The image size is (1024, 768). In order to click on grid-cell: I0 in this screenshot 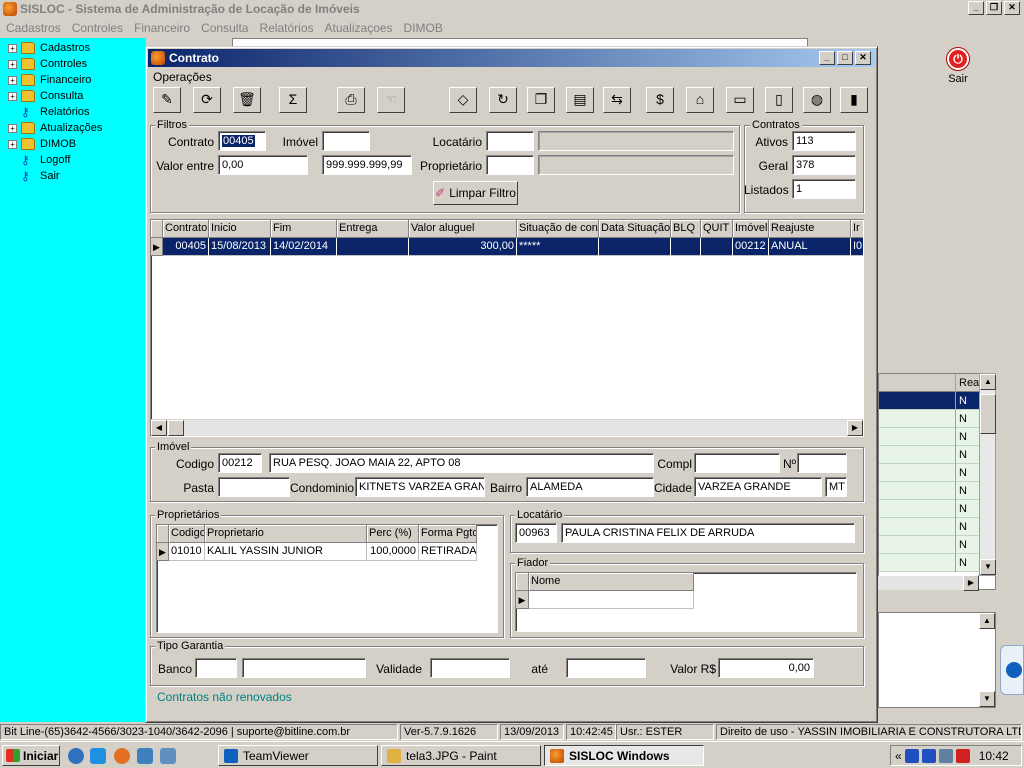, I will do `click(857, 247)`.